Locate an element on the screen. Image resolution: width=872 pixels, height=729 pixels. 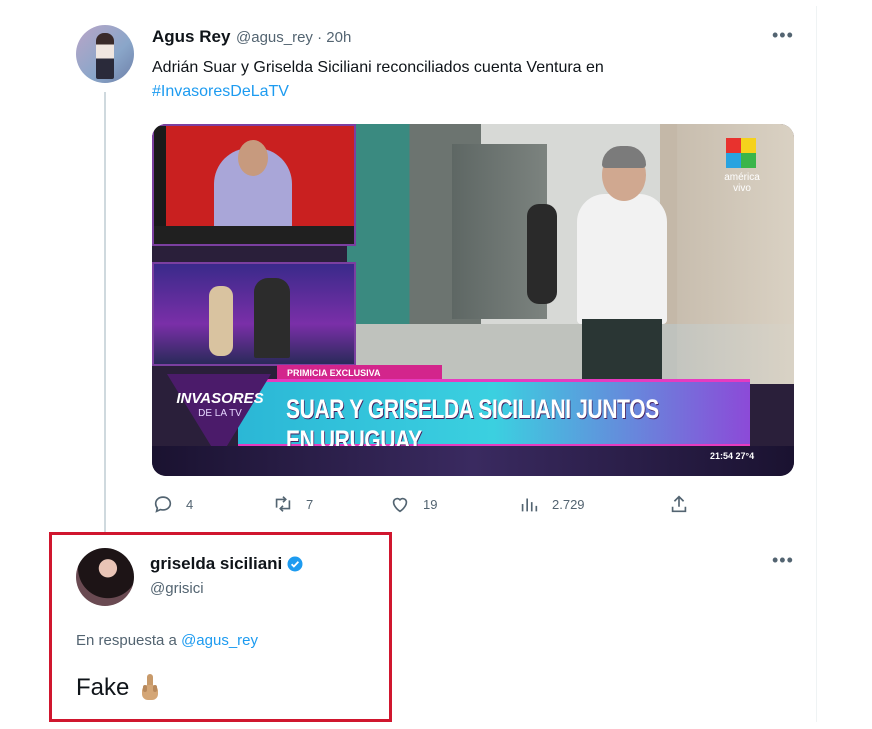
hashtag-link: #InvasoresDeLaTV is located at coordinates (220, 91).